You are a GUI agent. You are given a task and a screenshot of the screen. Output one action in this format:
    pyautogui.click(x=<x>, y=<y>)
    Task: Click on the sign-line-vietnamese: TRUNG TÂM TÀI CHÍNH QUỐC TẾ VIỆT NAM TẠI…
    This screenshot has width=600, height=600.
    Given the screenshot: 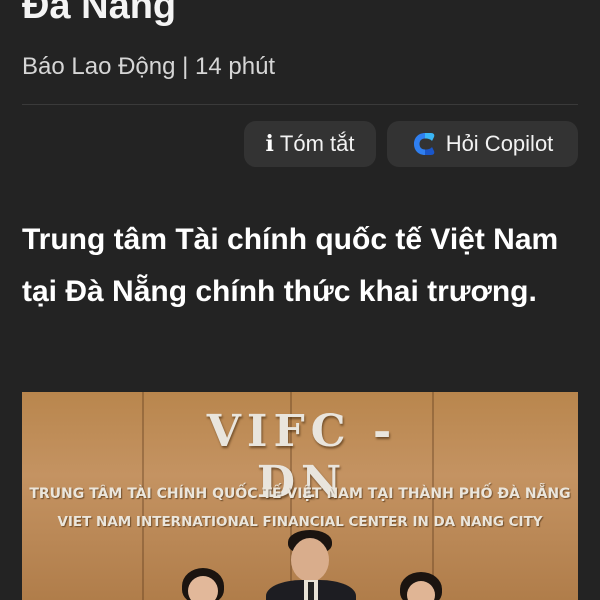 What is the action you would take?
    pyautogui.click(x=300, y=494)
    